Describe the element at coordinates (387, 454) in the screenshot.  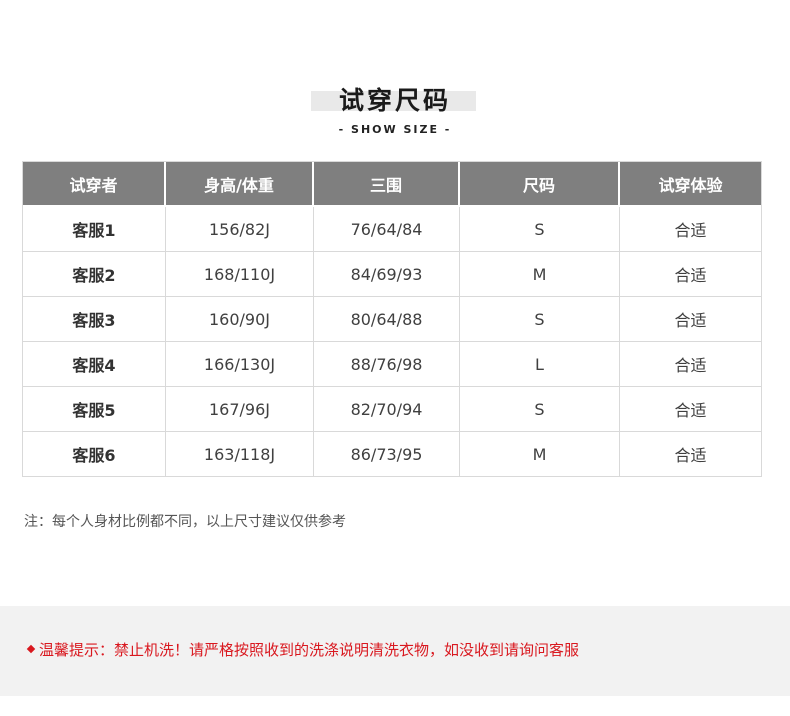
I see `cell-measurements: 86/73/95` at that location.